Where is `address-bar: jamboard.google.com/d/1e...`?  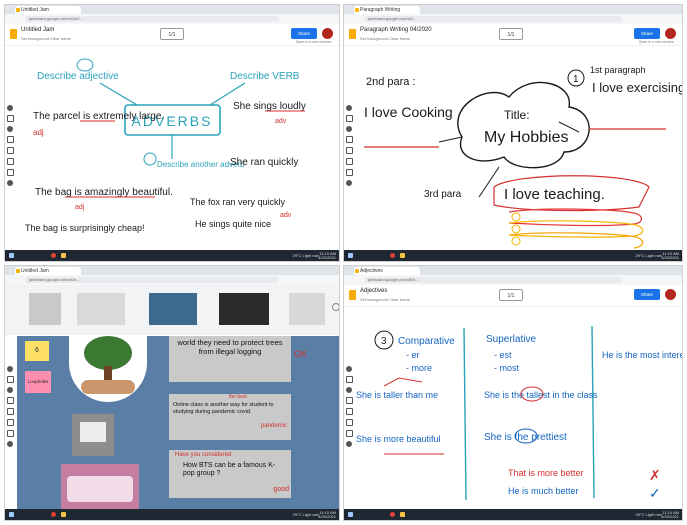 address-bar: jamboard.google.com/d/1e... is located at coordinates (172, 280).